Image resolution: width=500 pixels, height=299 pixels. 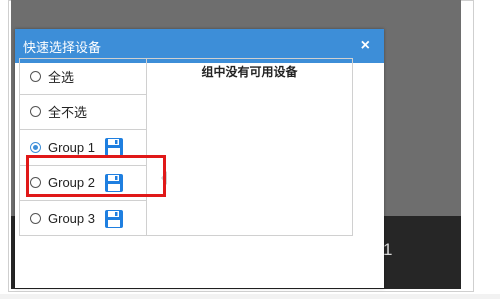 I want to click on radio-button-selected, so click(x=35, y=147).